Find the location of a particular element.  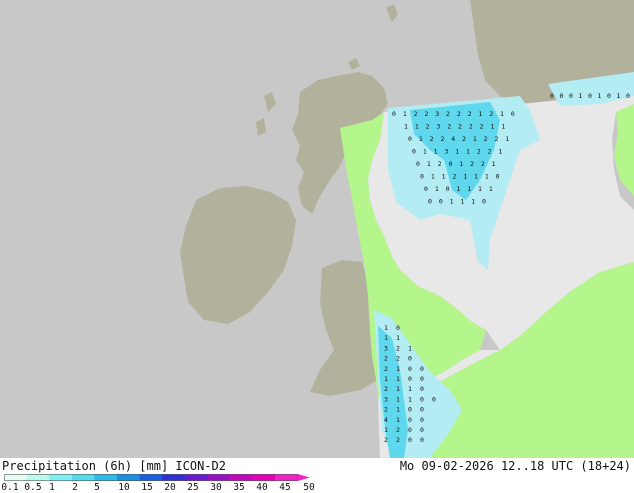

legend-tick-label: 1 is located at coordinates (52, 487).